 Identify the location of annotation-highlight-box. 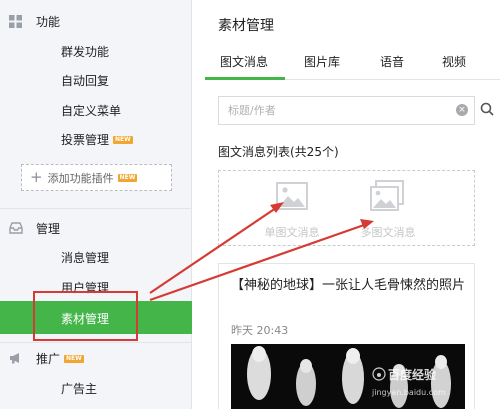
(85, 316).